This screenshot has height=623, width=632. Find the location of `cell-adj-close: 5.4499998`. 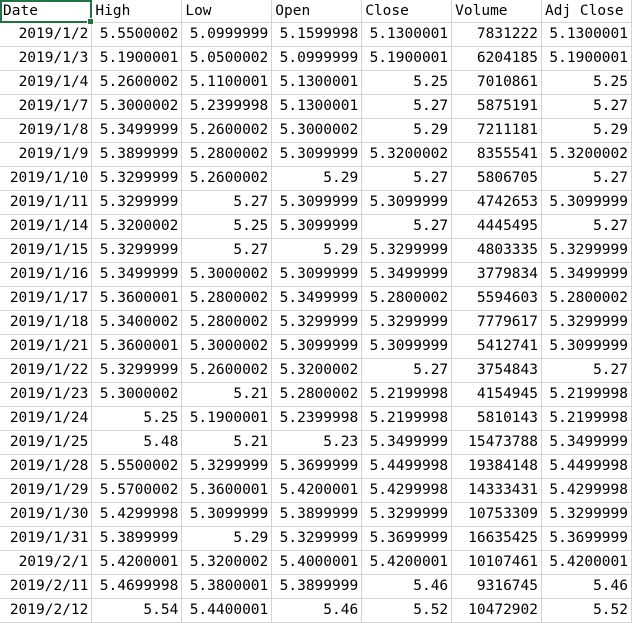

cell-adj-close: 5.4499998 is located at coordinates (586, 466).